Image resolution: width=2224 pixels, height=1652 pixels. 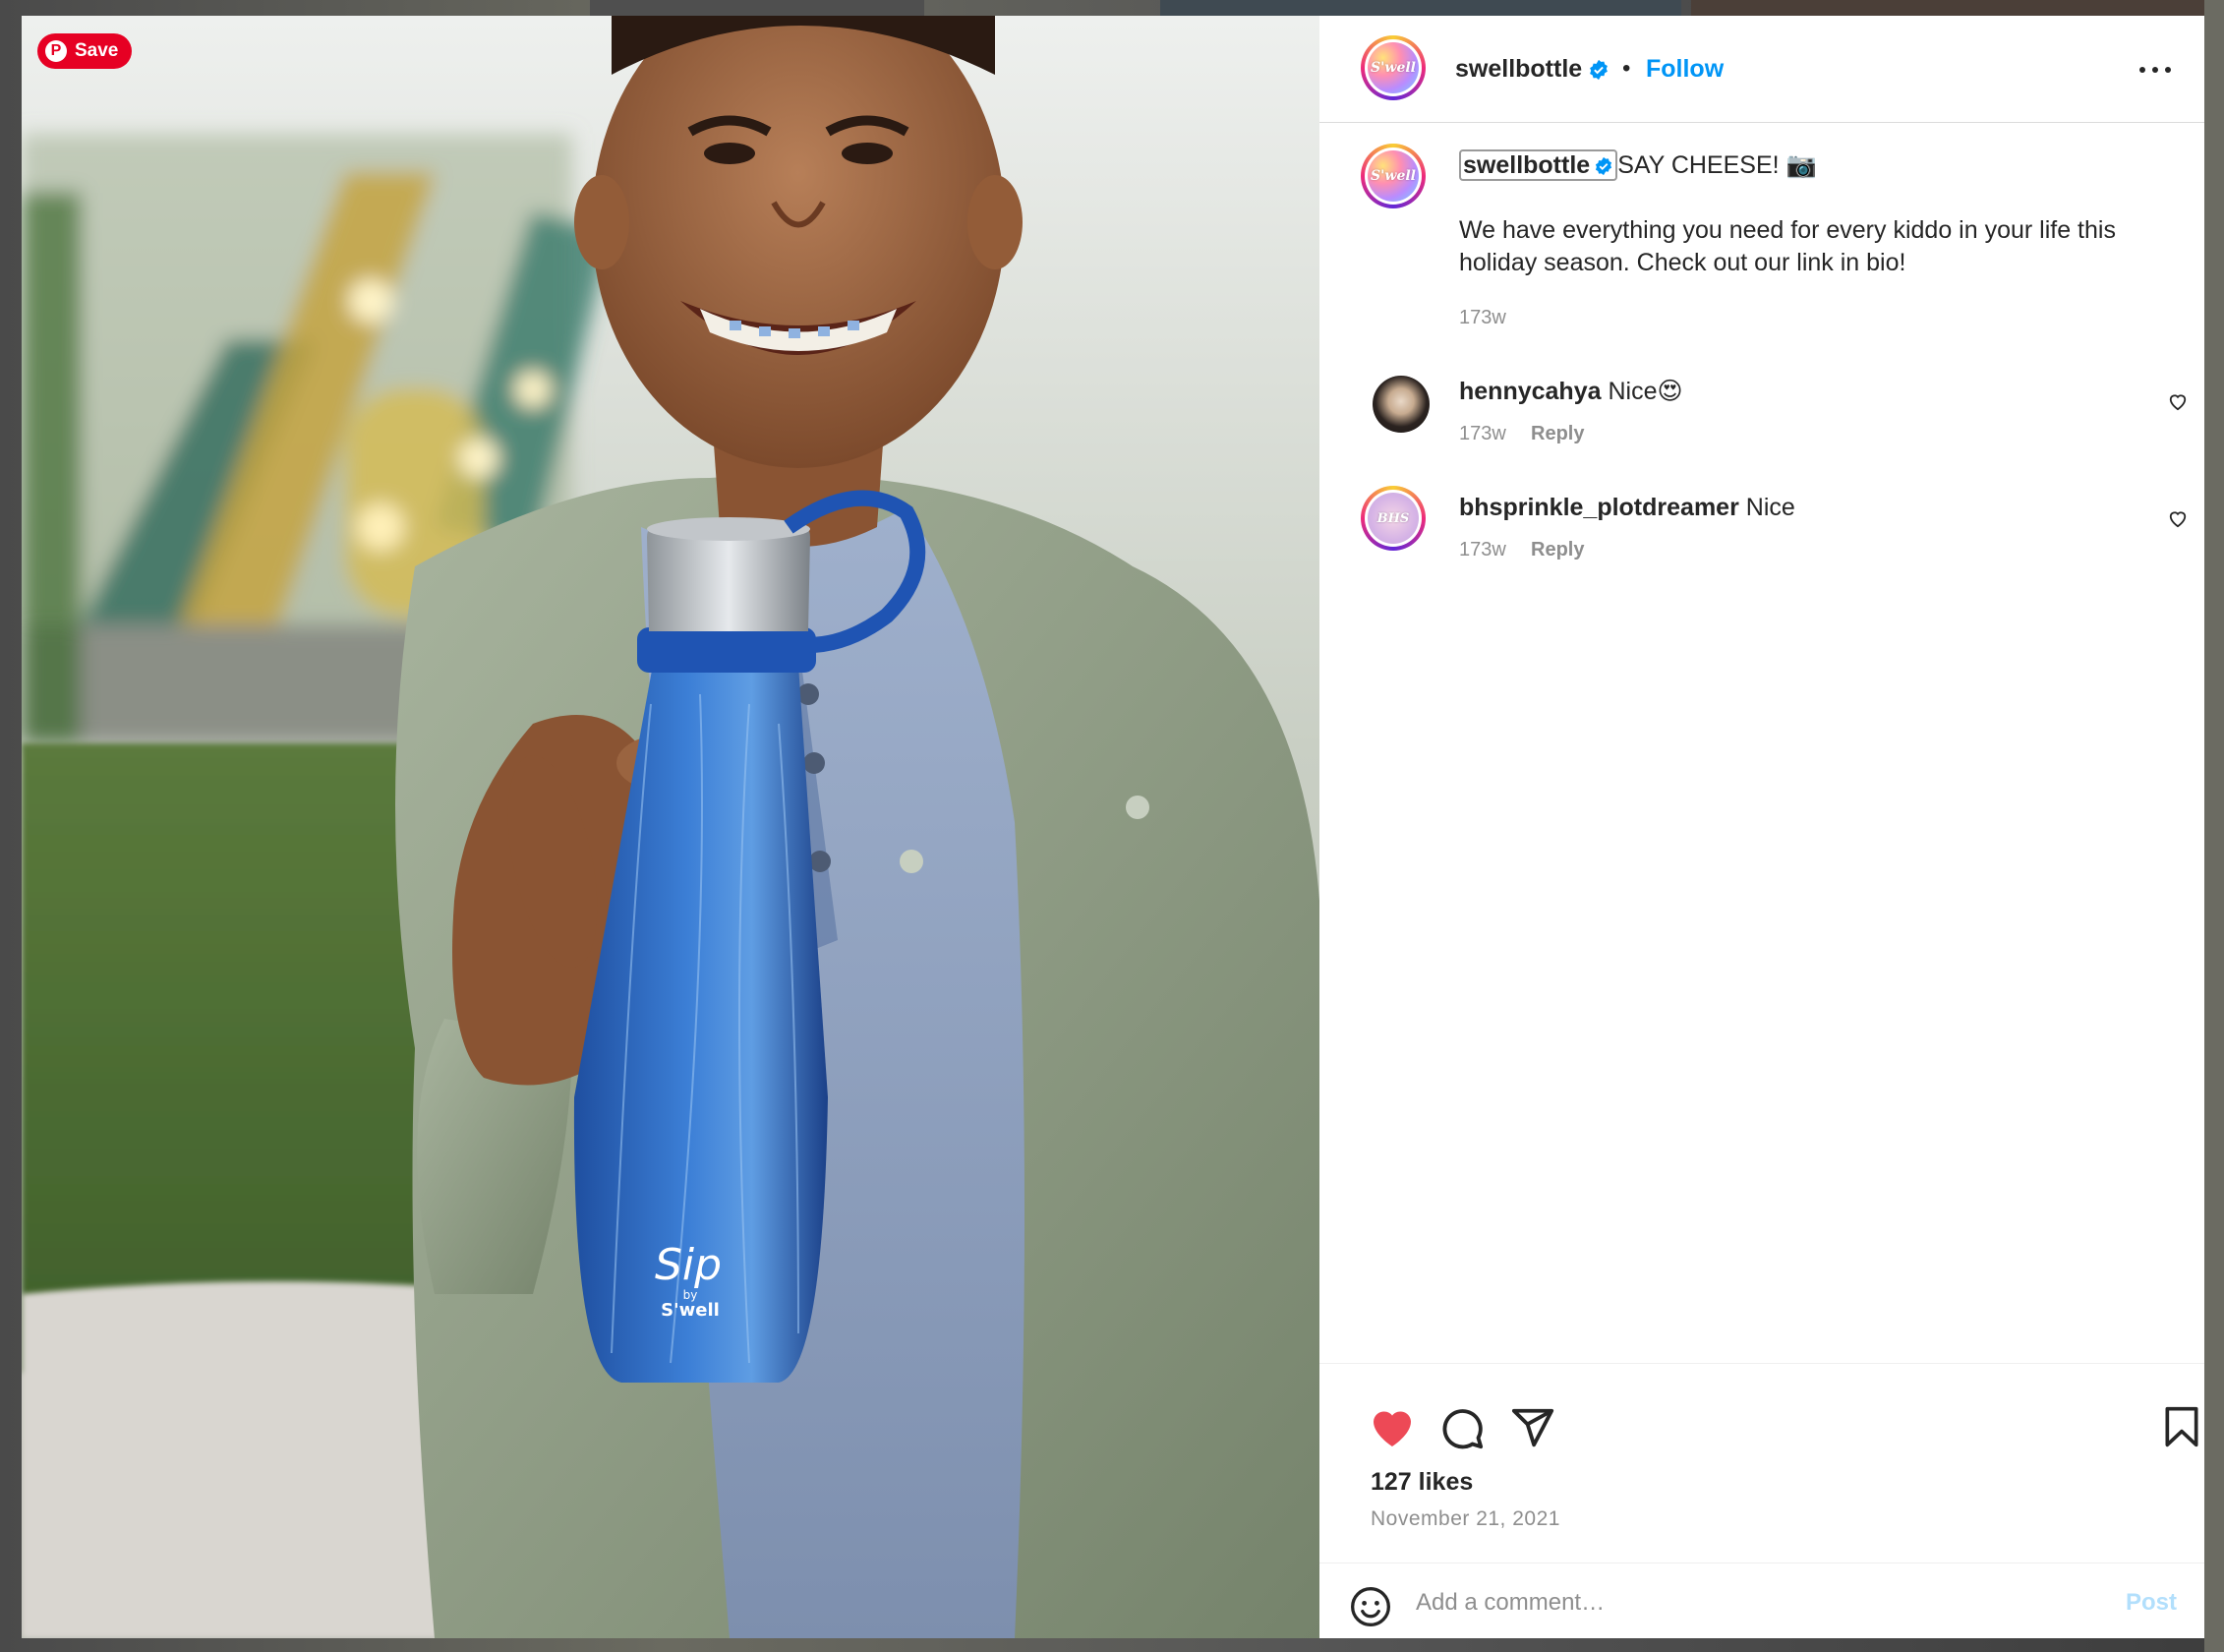 I want to click on follow-button: Follow, so click(x=1685, y=69).